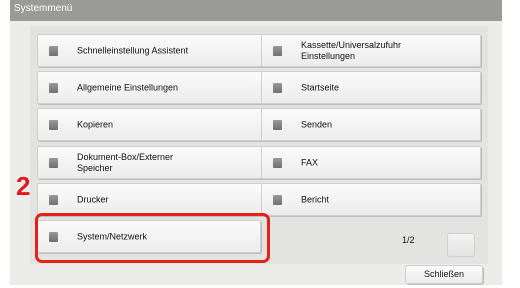 Image resolution: width=520 pixels, height=288 pixels. I want to click on menu-button-allgemeine-einstellungen: Allgemeine Einstellungen, so click(150, 87).